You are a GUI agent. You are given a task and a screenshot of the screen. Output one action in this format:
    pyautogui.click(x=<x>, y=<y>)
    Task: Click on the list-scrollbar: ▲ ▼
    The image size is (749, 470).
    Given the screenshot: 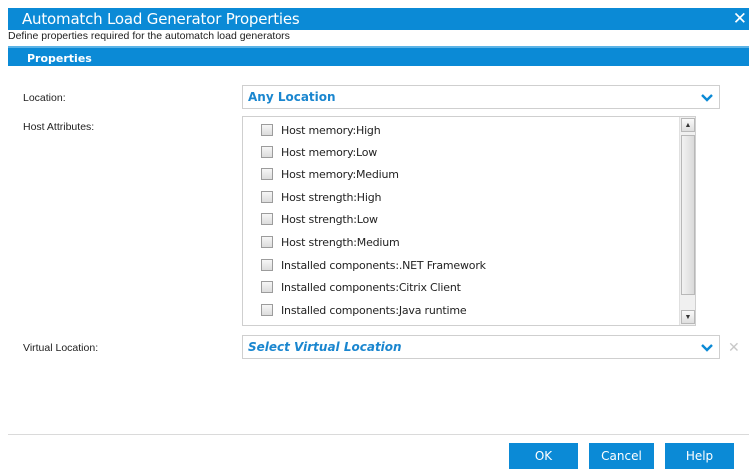 What is the action you would take?
    pyautogui.click(x=687, y=221)
    